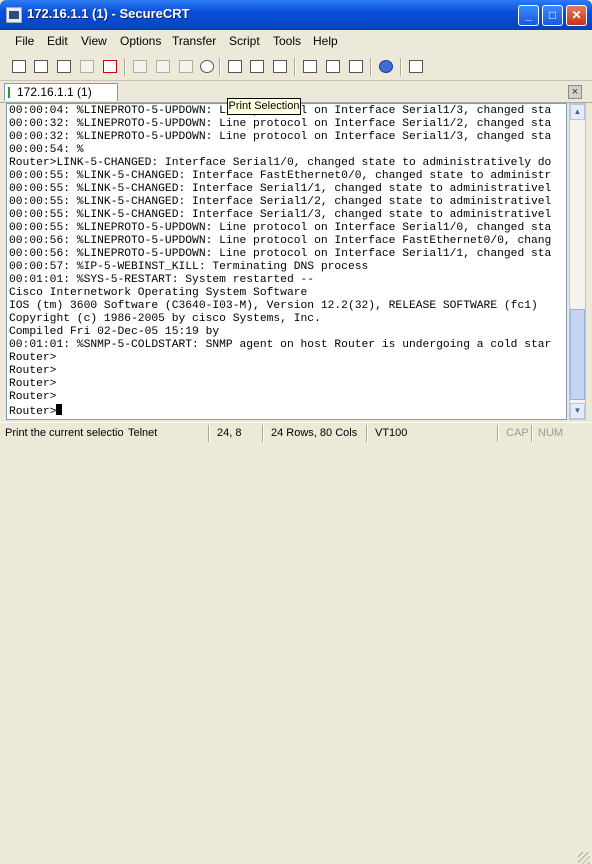  Describe the element at coordinates (517, 433) in the screenshot. I see `status-caps-lock: CAP` at that location.